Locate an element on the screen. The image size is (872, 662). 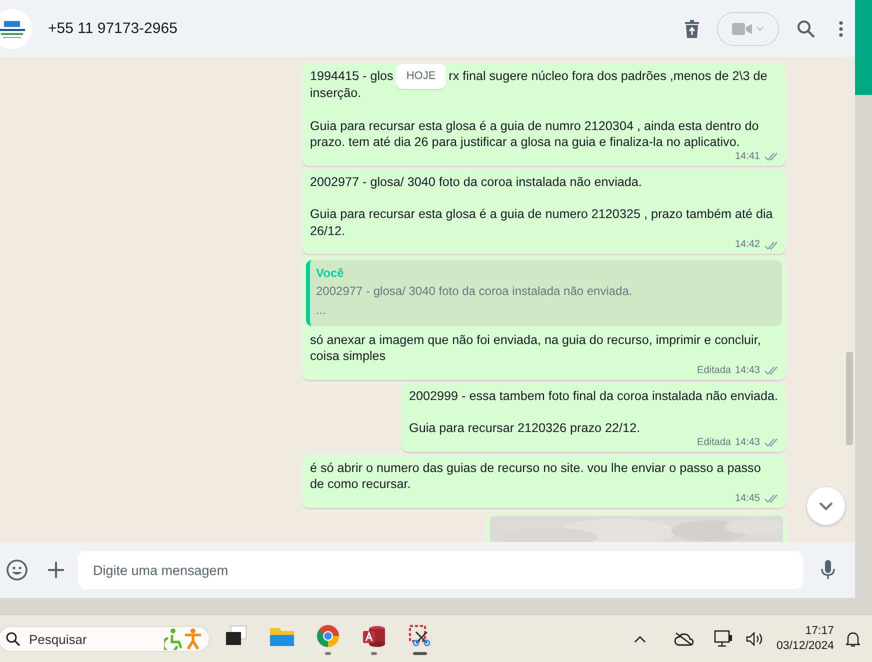
windows-icon is located at coordinates (236, 635).